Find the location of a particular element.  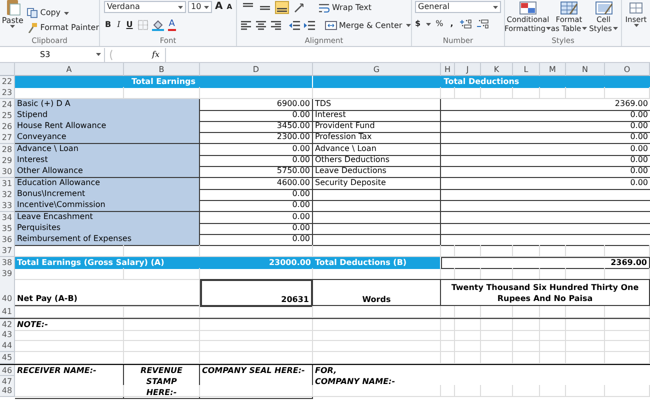

row-number: 37 is located at coordinates (7, 251).